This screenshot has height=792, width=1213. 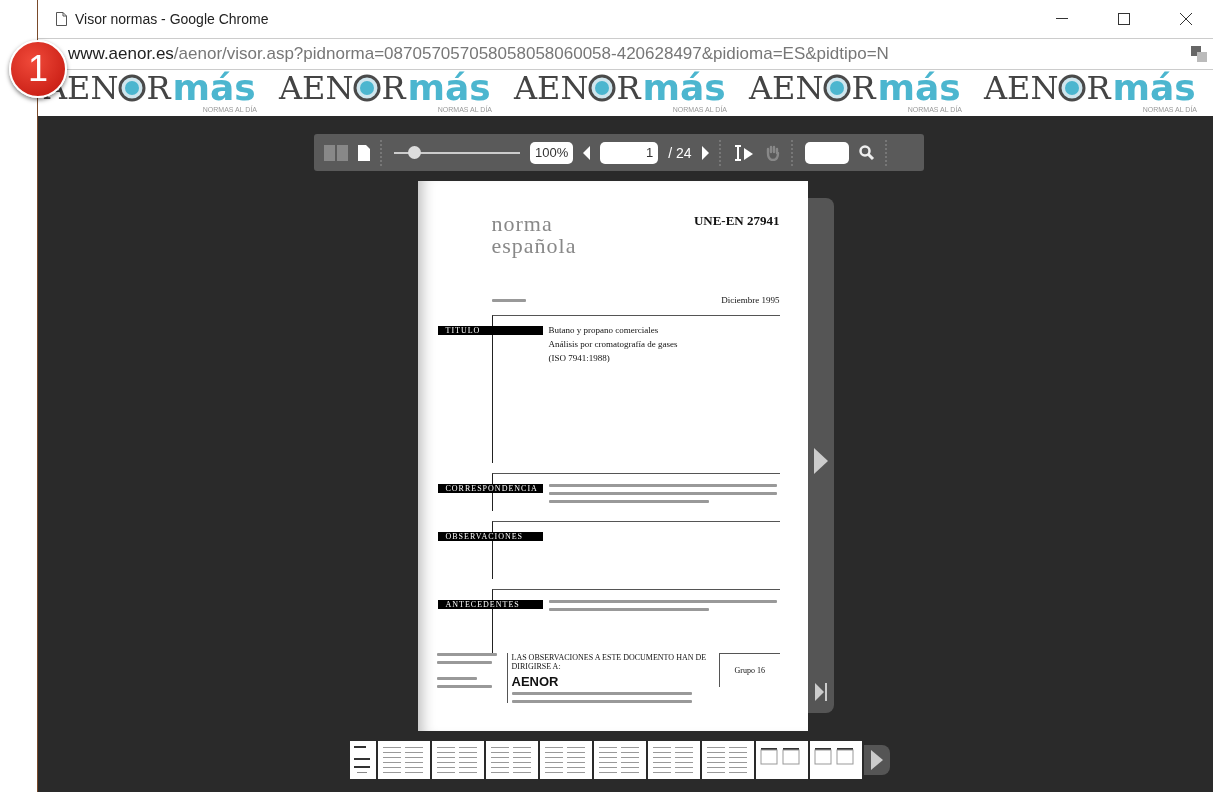 I want to click on search-icon, so click(x=866, y=152).